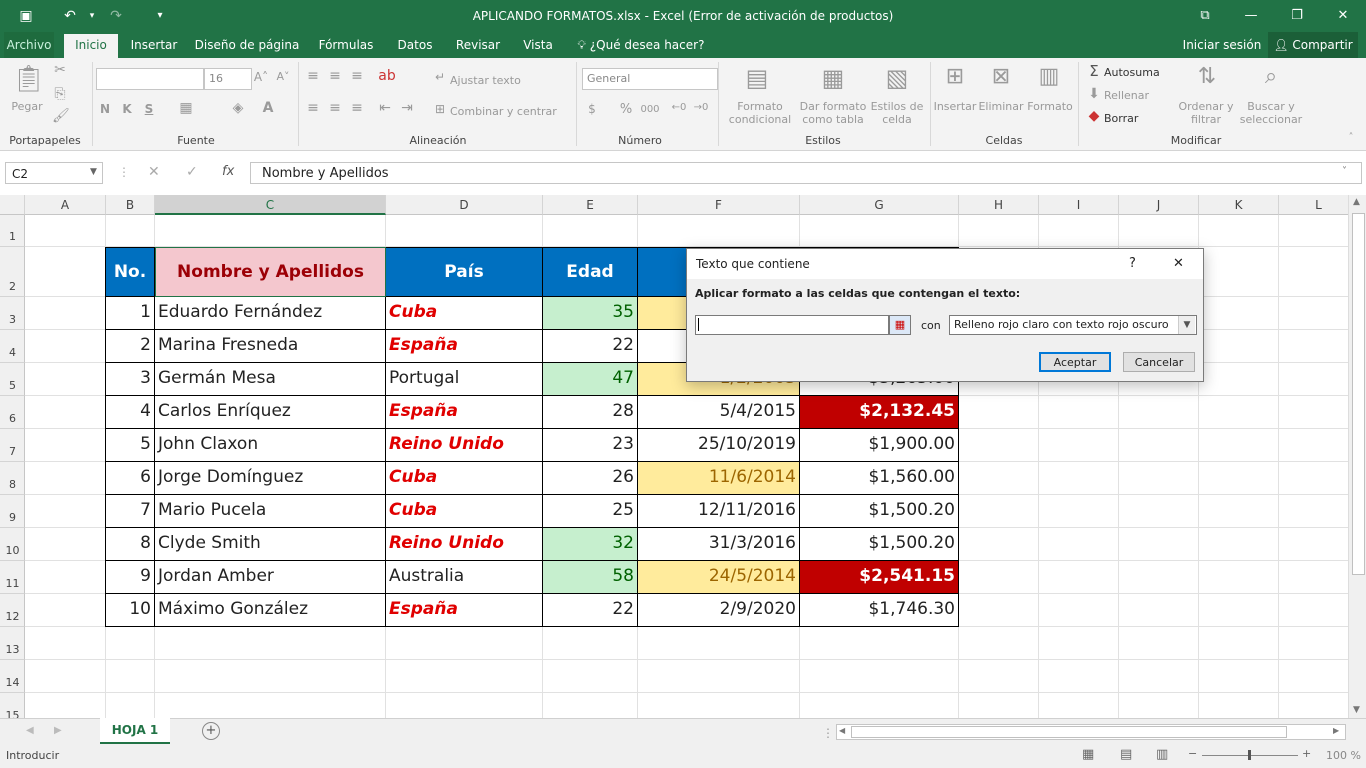 The image size is (1366, 768). I want to click on cell-no: 7, so click(130, 511).